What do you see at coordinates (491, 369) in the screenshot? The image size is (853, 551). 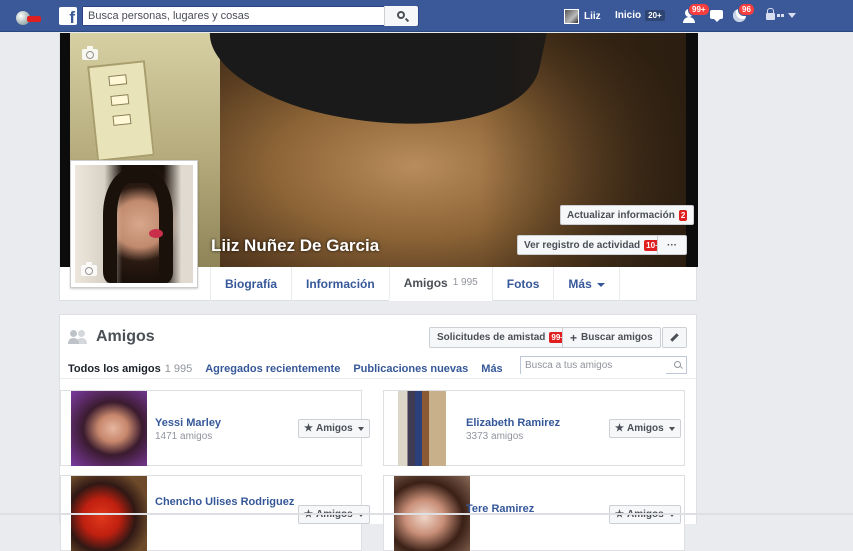 I see `subnav-more: Más` at bounding box center [491, 369].